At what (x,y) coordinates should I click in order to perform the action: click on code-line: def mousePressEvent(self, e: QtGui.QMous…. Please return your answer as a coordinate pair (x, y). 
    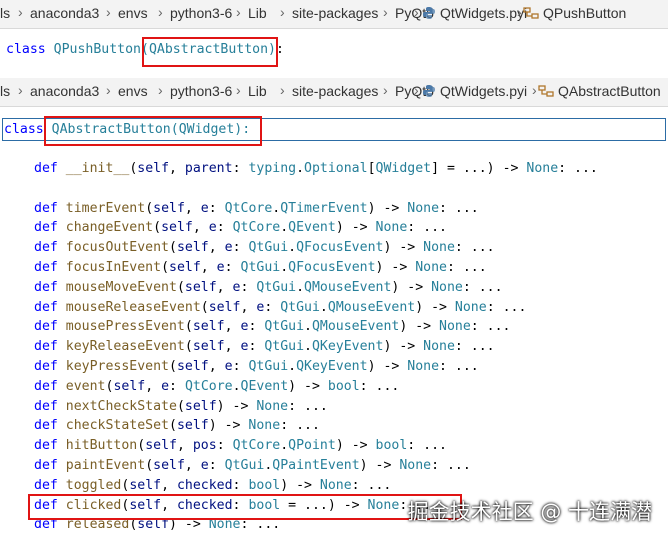
    Looking at the image, I should click on (272, 326).